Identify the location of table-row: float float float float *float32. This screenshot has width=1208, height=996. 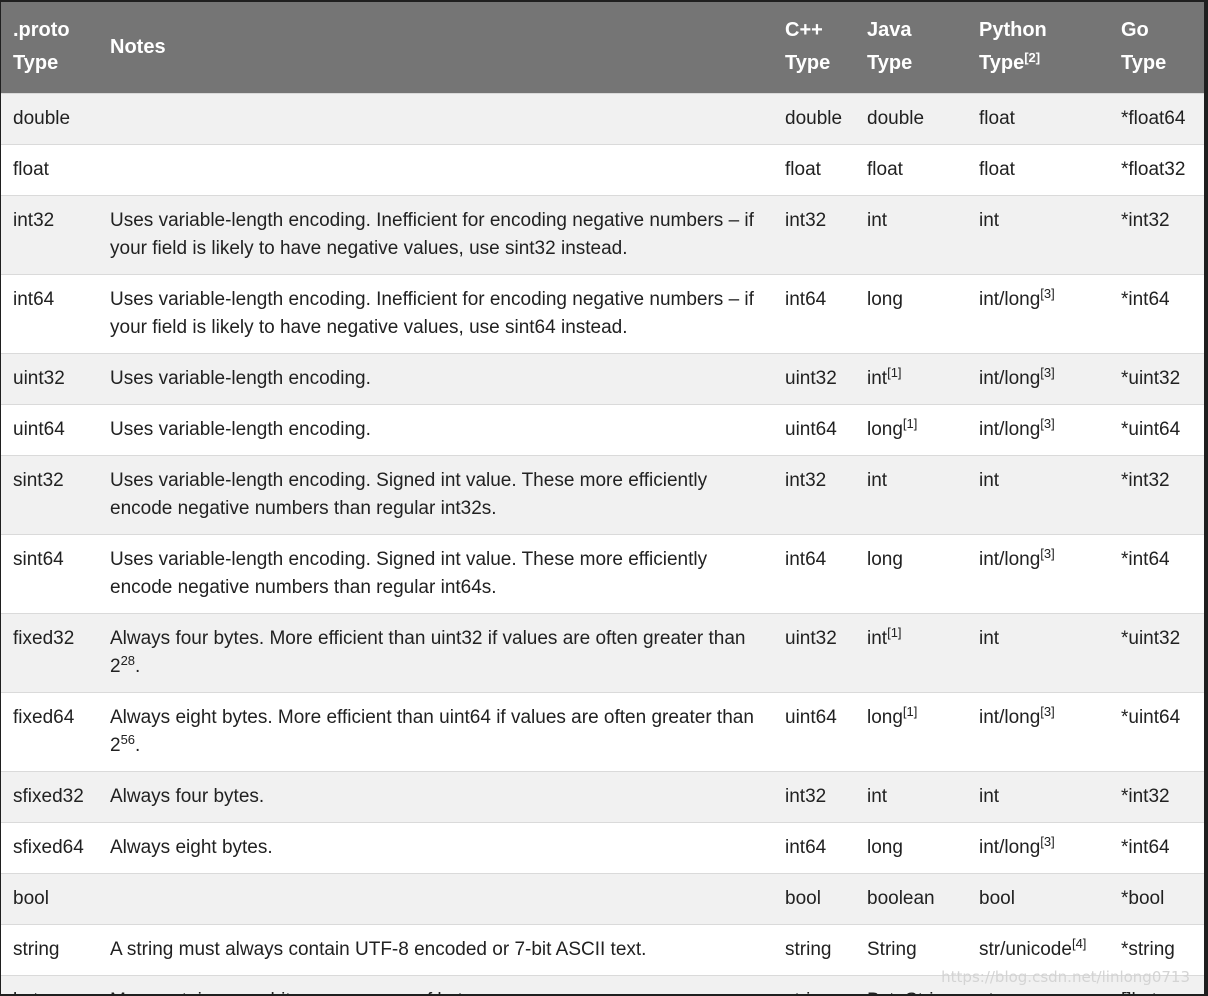
(602, 169).